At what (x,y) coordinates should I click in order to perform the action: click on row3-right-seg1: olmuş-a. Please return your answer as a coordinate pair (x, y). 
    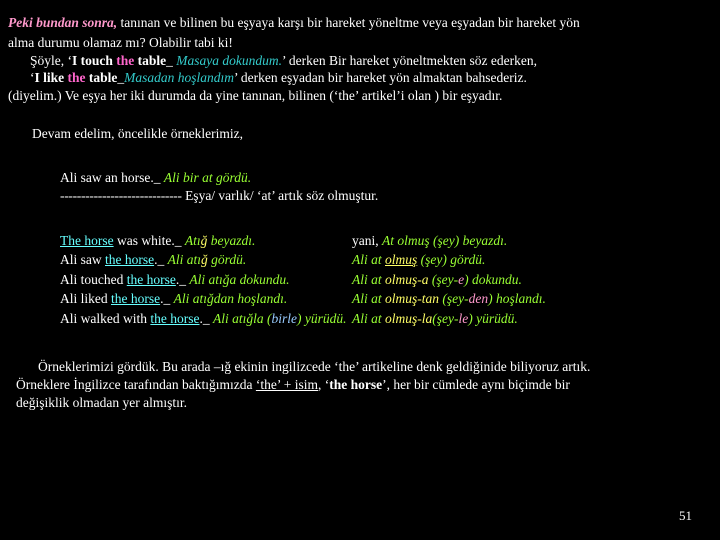
    Looking at the image, I should click on (407, 279).